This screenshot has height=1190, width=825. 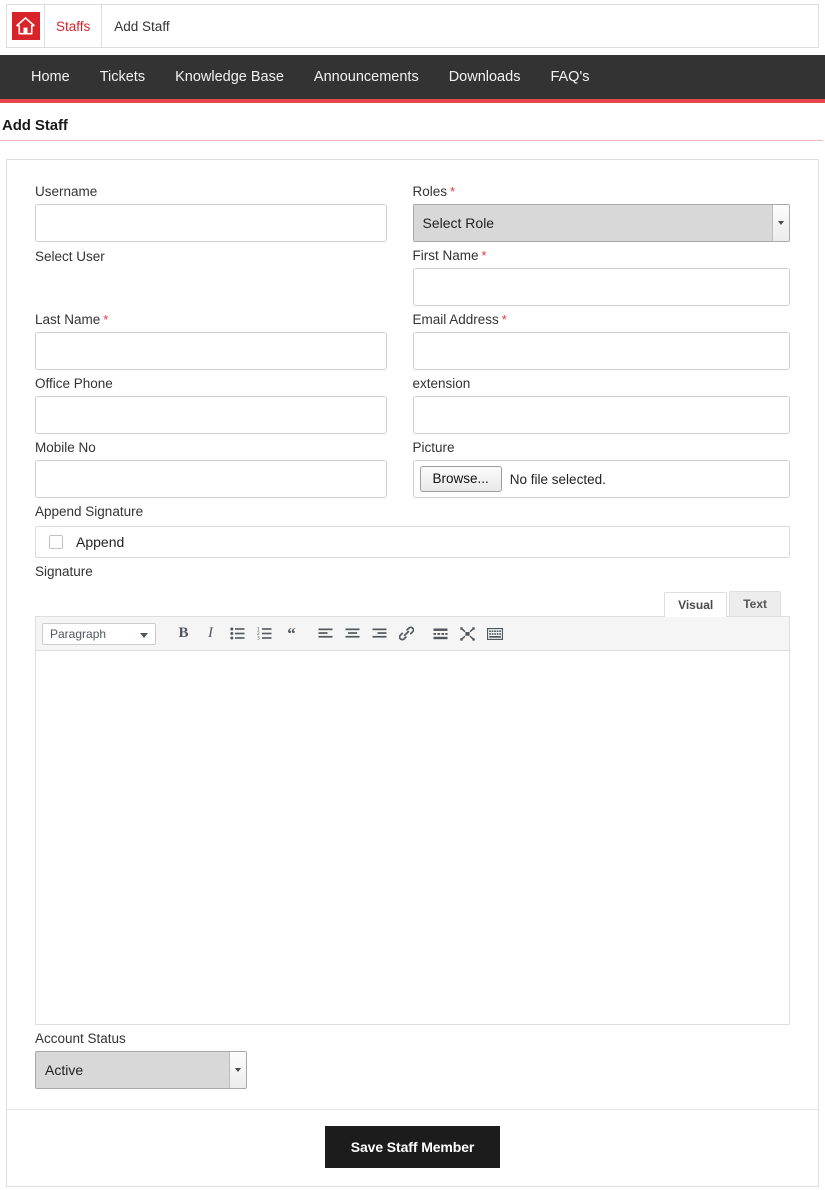 I want to click on account-status-select: Active, so click(x=141, y=1070).